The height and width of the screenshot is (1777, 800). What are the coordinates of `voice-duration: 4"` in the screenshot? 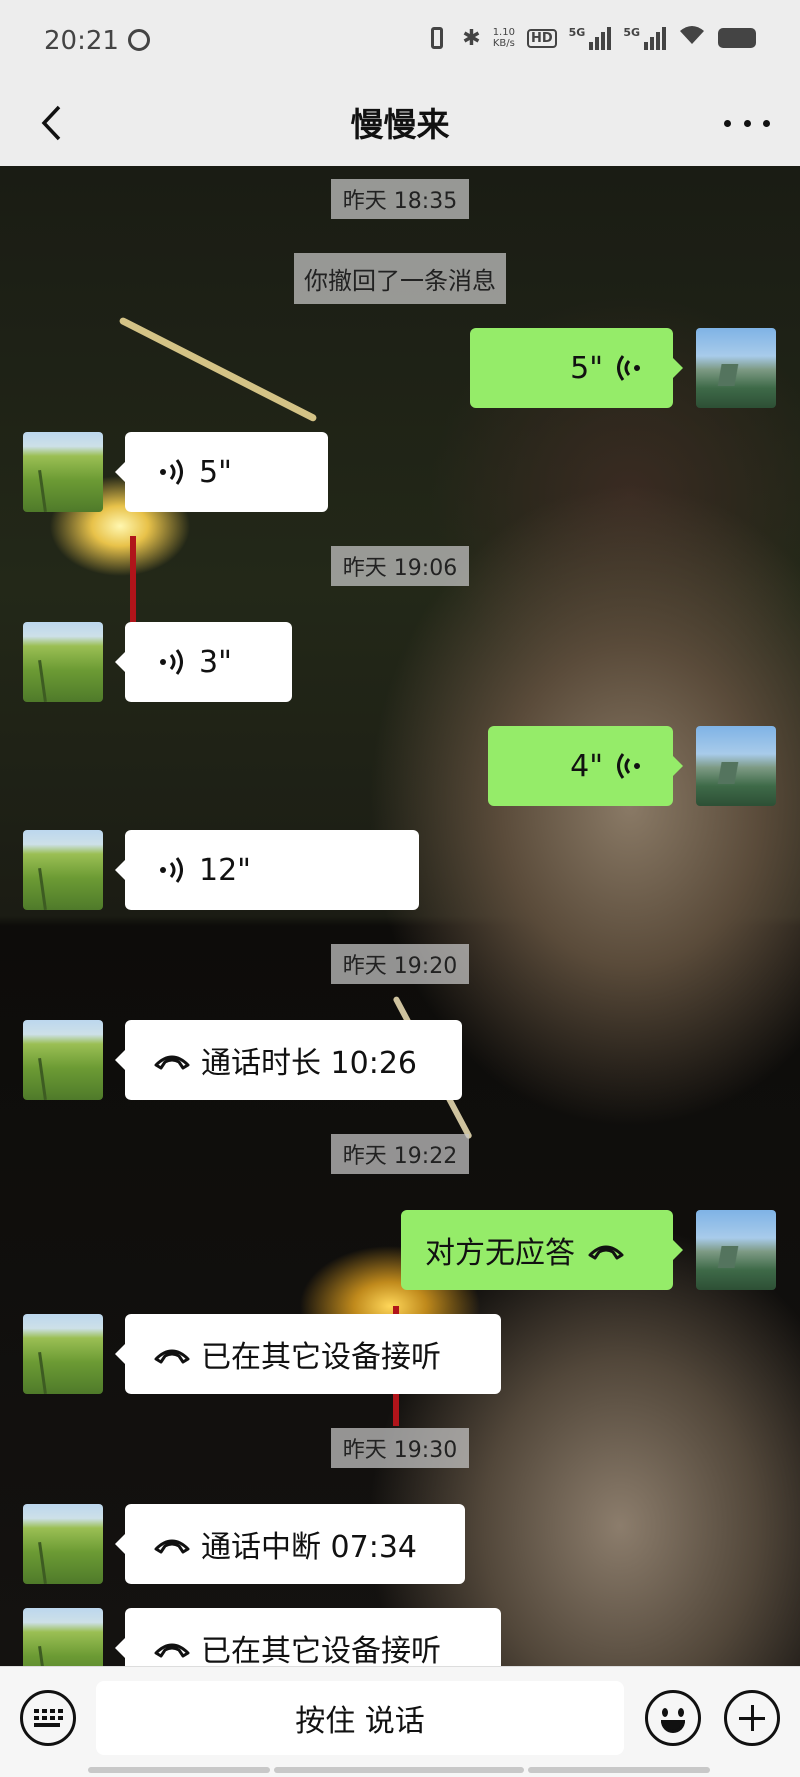 It's located at (586, 766).